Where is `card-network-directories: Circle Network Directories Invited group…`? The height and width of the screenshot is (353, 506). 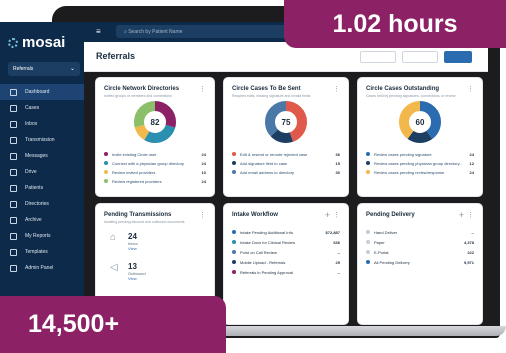
card-network-directories: Circle Network Directories Invited group… is located at coordinates (155, 137).